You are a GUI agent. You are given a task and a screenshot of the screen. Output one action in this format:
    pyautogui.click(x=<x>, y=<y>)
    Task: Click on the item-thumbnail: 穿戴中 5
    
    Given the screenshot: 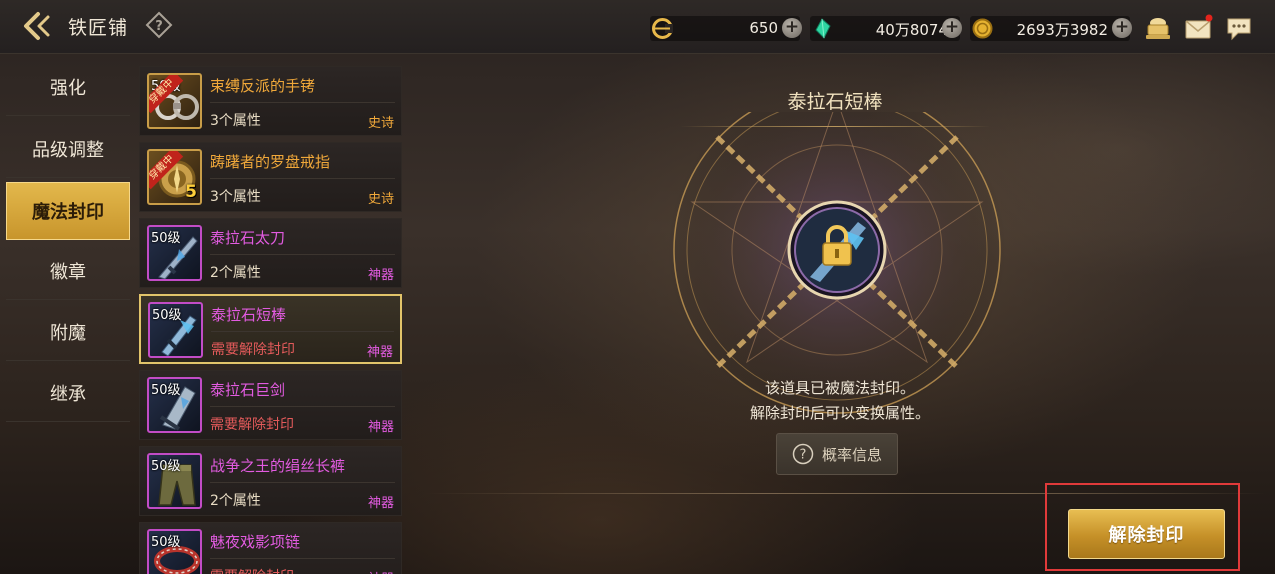 What is the action you would take?
    pyautogui.click(x=174, y=177)
    